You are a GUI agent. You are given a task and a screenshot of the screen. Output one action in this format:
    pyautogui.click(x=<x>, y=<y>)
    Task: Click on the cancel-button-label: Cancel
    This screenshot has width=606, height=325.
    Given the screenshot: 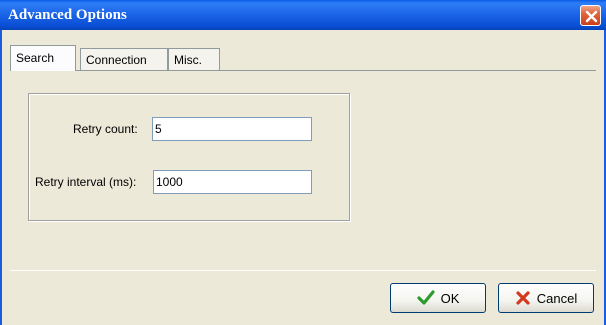 What is the action you would take?
    pyautogui.click(x=557, y=298)
    